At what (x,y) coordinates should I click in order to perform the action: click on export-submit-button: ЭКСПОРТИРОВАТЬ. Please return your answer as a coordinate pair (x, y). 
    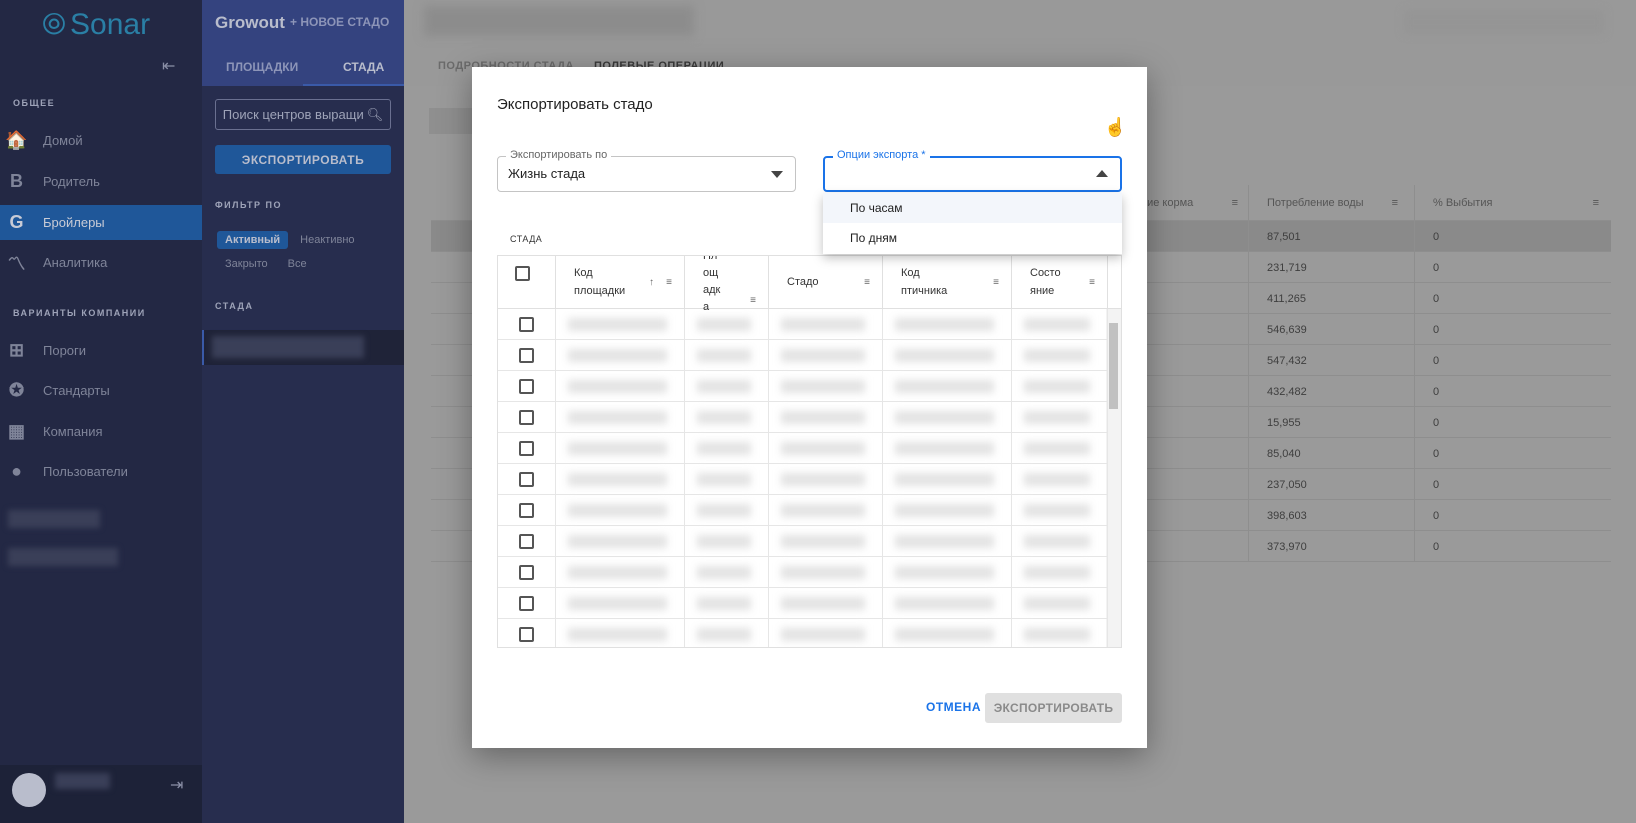
    Looking at the image, I should click on (1053, 708).